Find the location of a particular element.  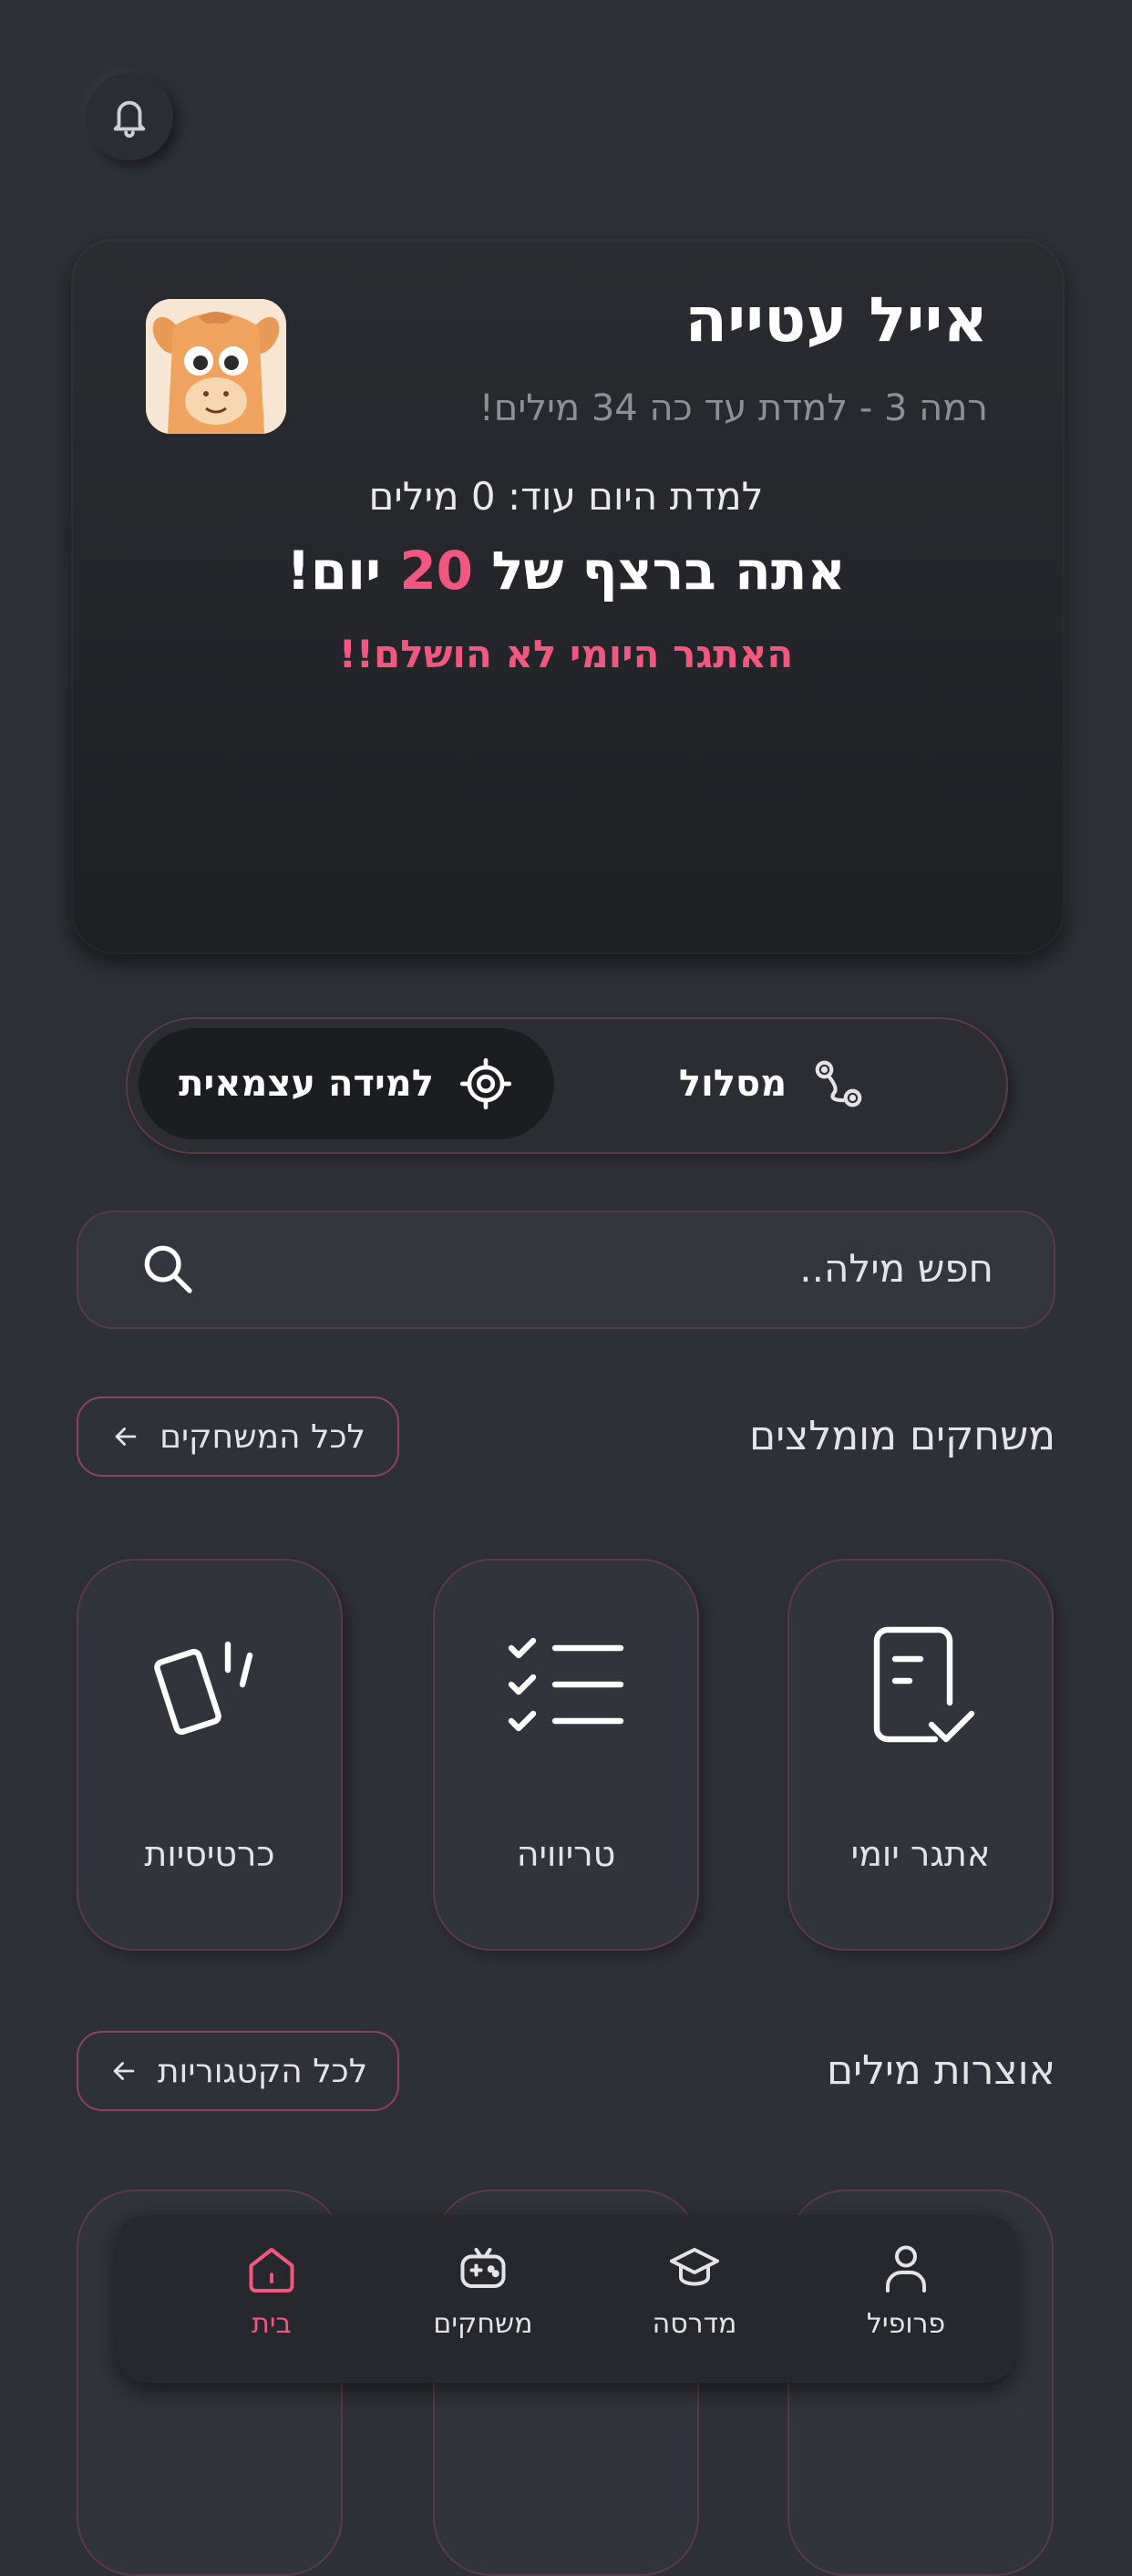

today-words-text: למדת היום עוד: 0 מילים is located at coordinates (566, 497).